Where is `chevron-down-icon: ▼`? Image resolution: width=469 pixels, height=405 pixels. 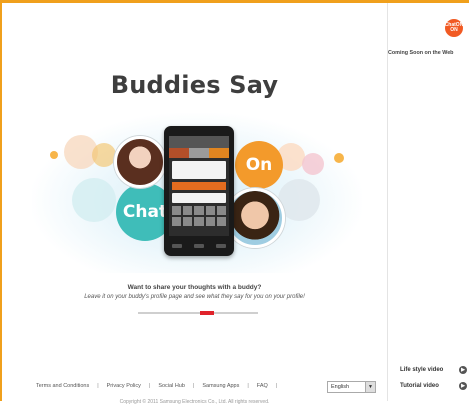
chevron-down-icon: ▼ is located at coordinates (370, 387).